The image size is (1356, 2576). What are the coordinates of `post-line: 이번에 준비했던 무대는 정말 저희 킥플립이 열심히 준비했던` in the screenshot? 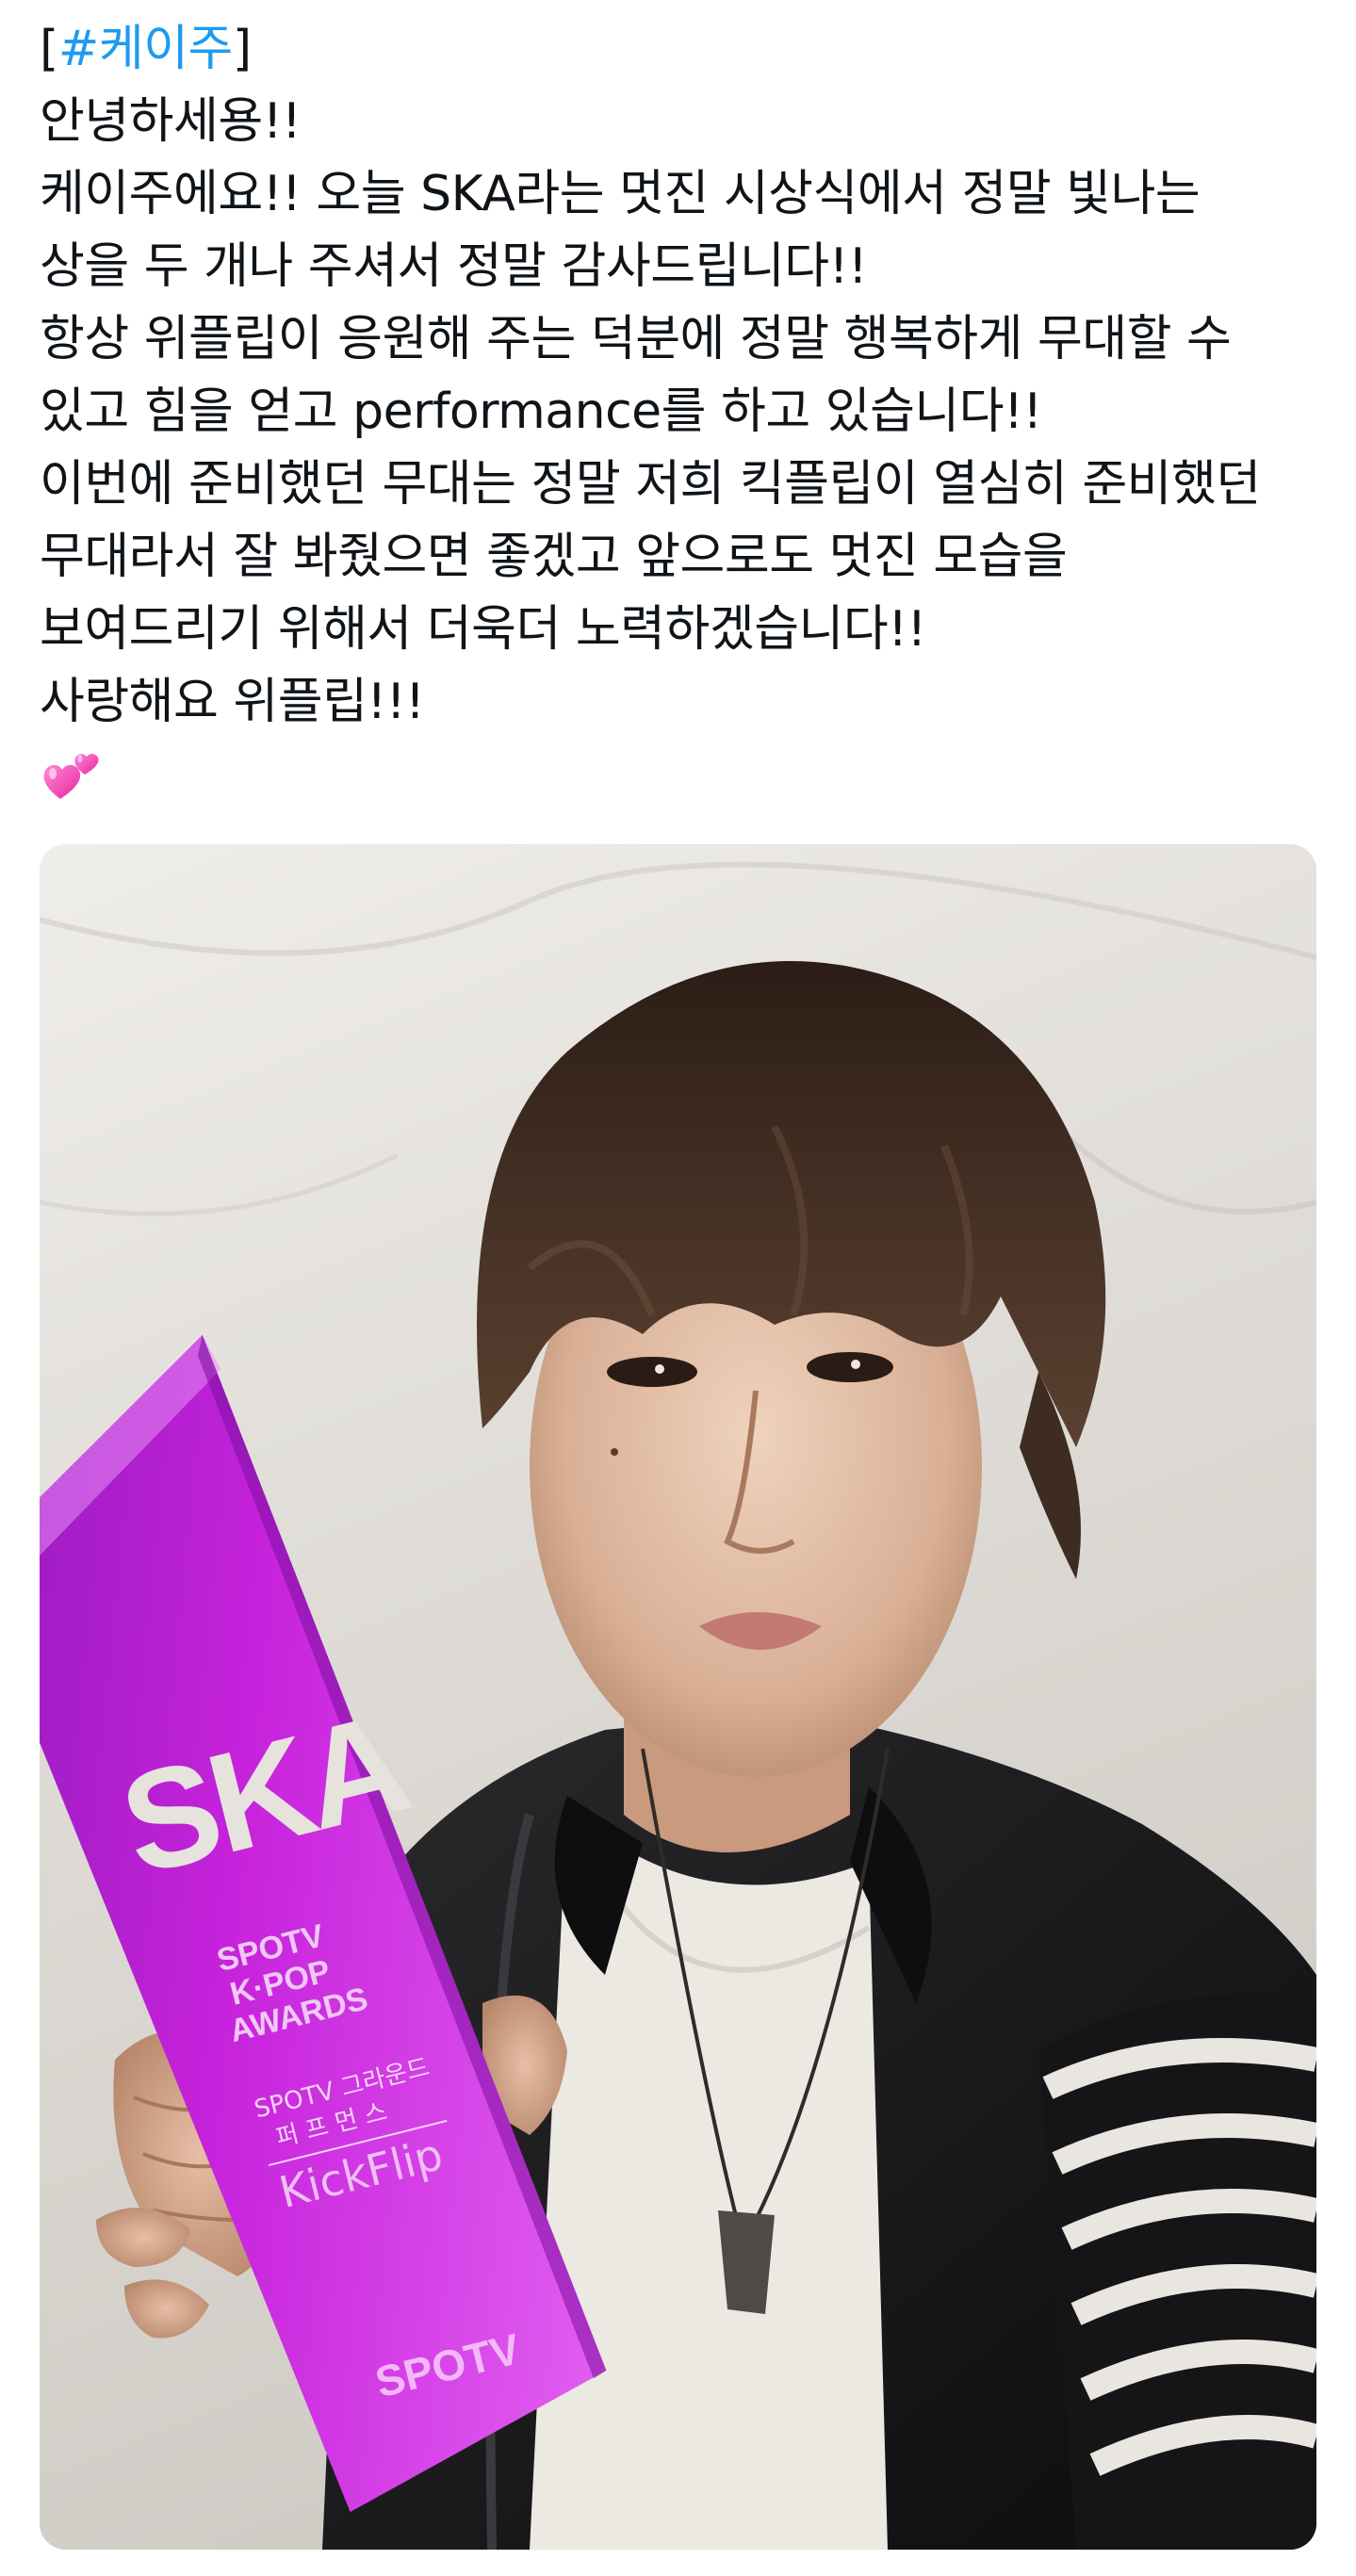 It's located at (650, 484).